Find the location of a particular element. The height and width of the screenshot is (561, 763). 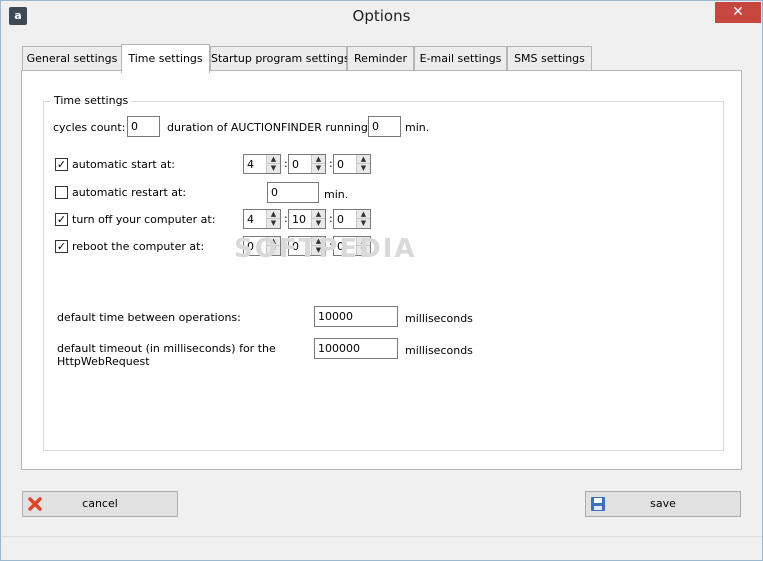

duration-input is located at coordinates (384, 126).